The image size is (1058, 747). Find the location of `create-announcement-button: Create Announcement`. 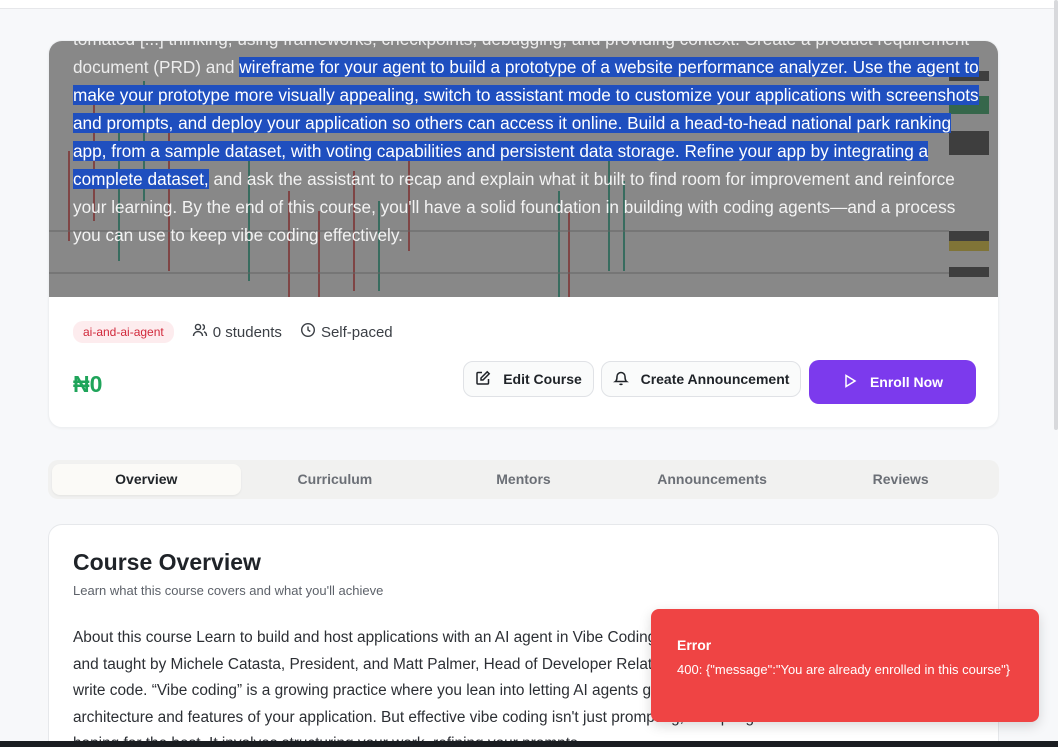

create-announcement-button: Create Announcement is located at coordinates (701, 379).